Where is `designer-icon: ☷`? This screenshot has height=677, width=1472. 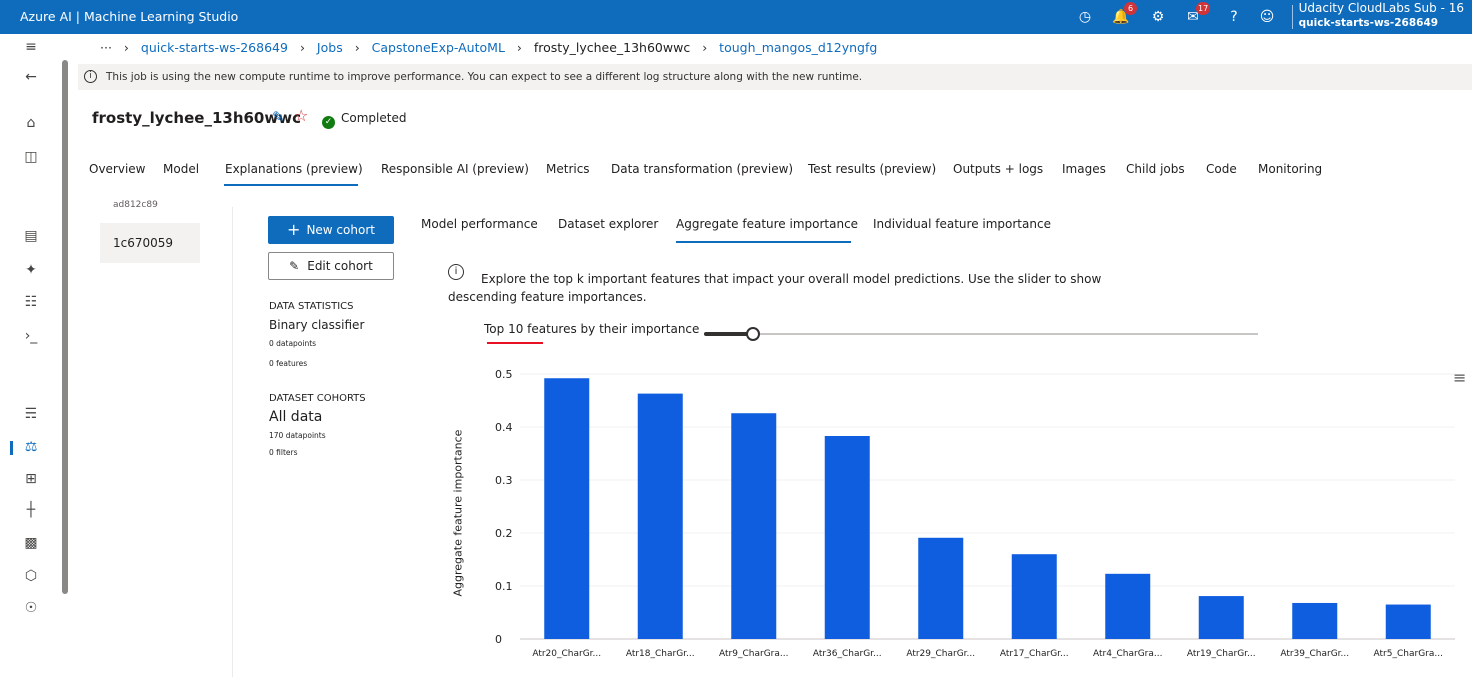 designer-icon: ☷ is located at coordinates (31, 302).